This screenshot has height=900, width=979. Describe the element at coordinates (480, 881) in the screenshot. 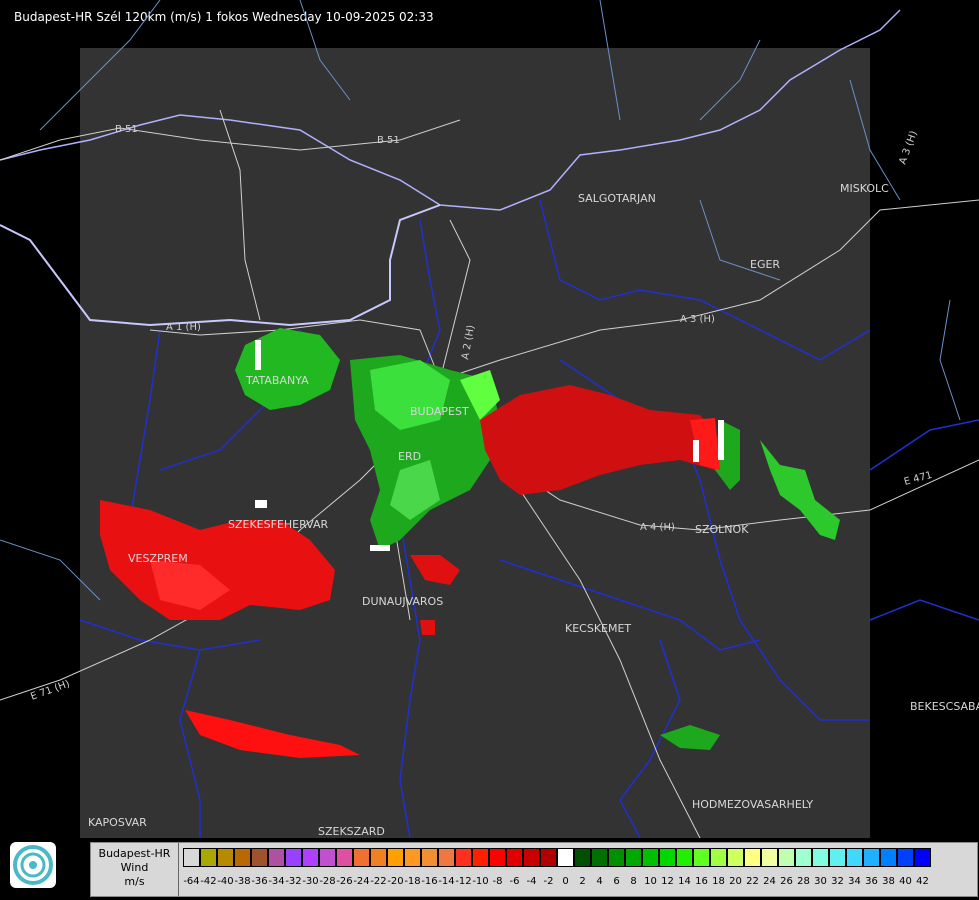

I see `legend-tick: -10` at that location.